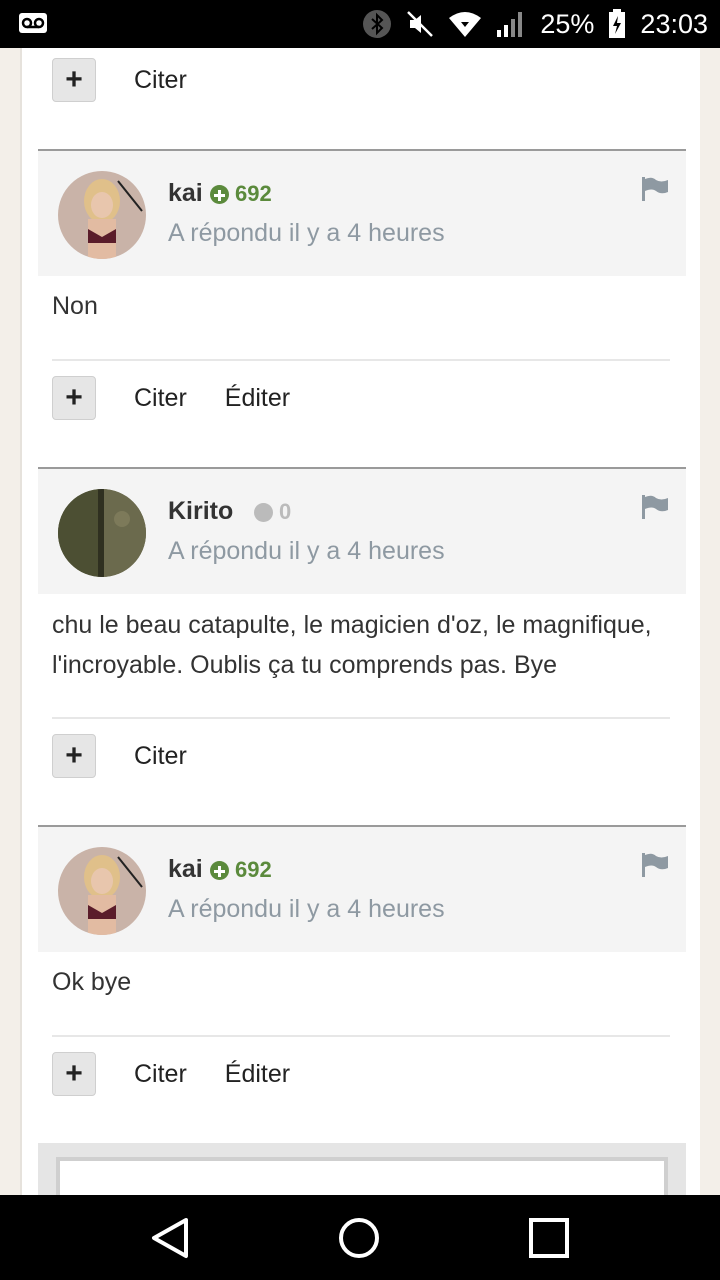 The image size is (720, 1280). Describe the element at coordinates (33, 23) in the screenshot. I see `voicemail-icon` at that location.